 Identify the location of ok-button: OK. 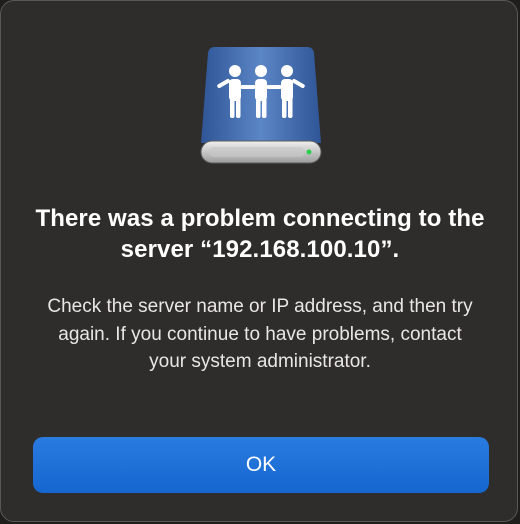
(261, 465).